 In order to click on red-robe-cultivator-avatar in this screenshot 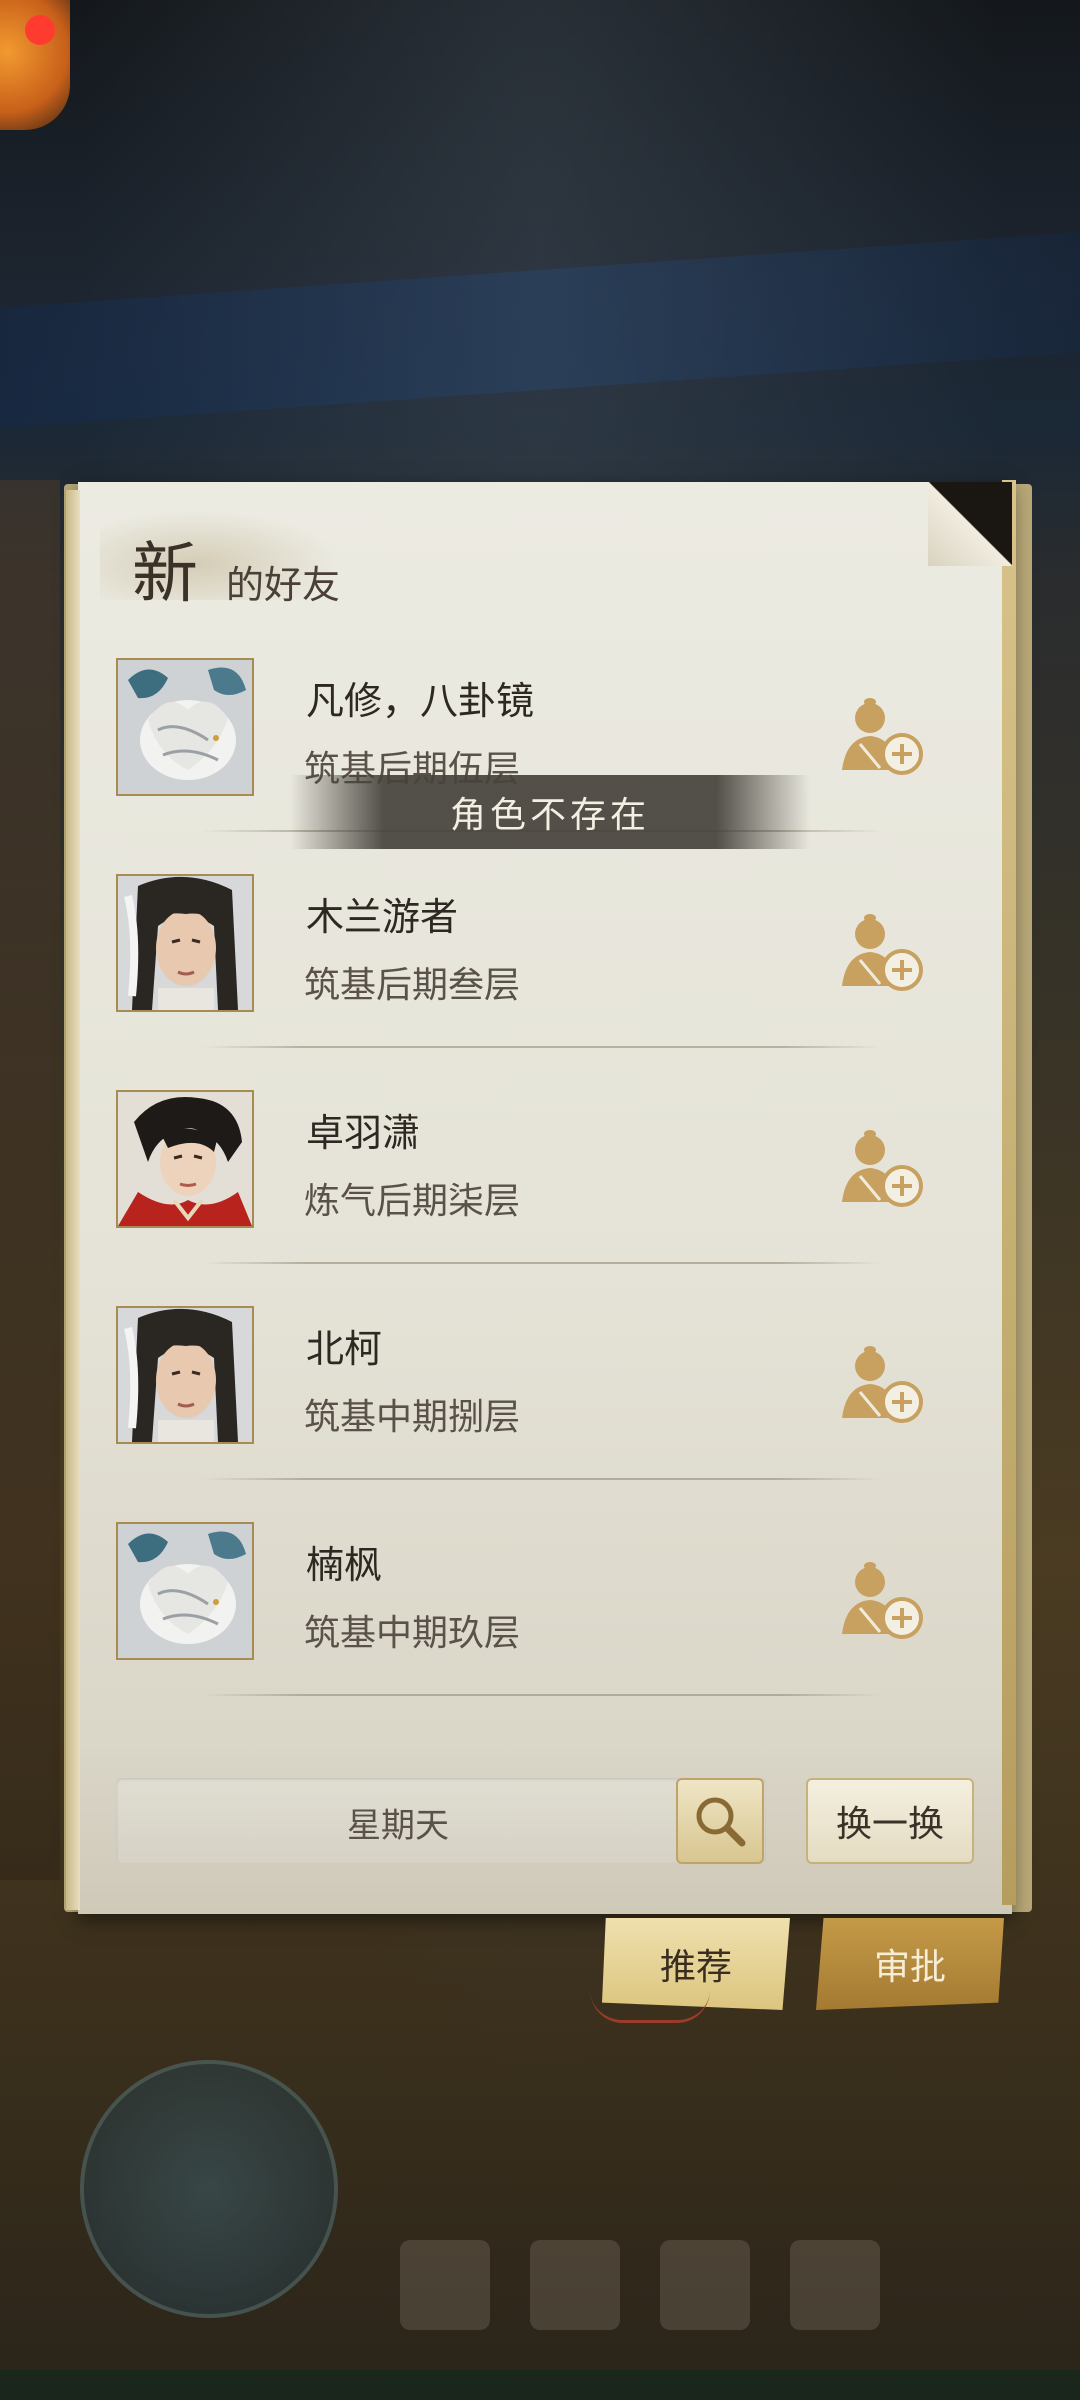, I will do `click(185, 1159)`.